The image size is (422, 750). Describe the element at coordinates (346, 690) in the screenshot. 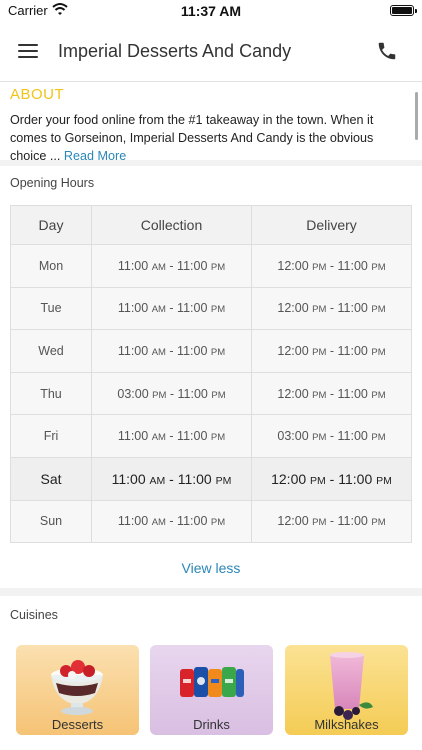

I see `cuisine-card-milkshakes: Milkshakes` at that location.